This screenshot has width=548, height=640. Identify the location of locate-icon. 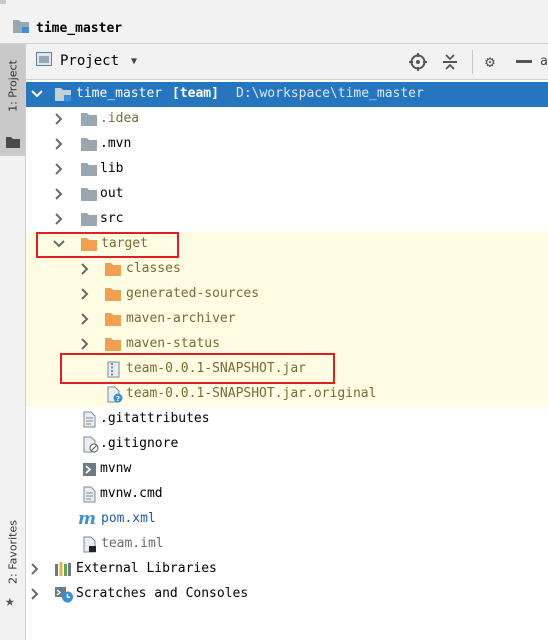
(418, 62).